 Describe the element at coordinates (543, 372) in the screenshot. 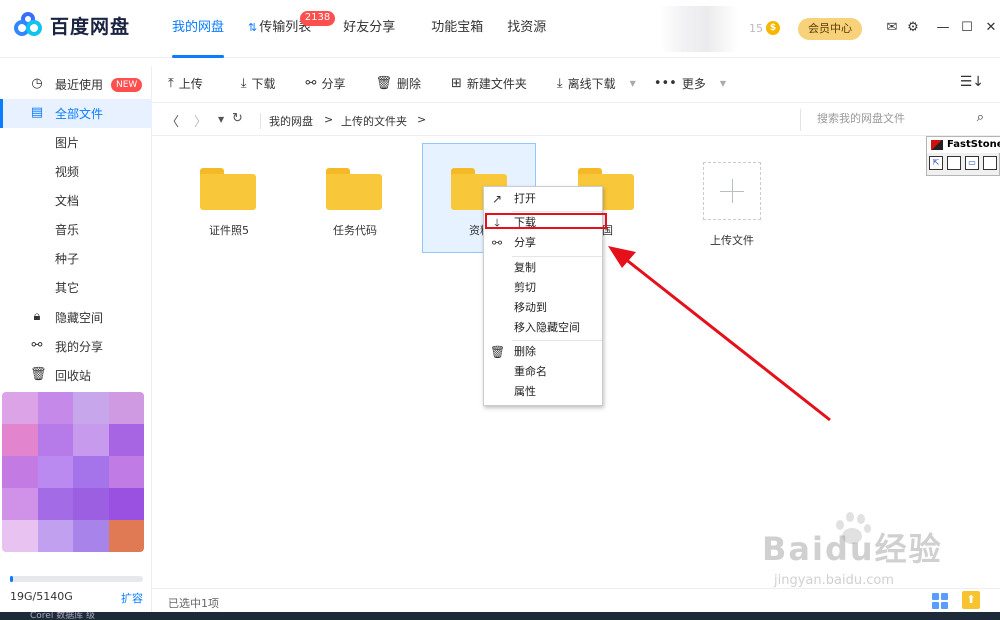

I see `menu-item-rename: 重命名` at that location.